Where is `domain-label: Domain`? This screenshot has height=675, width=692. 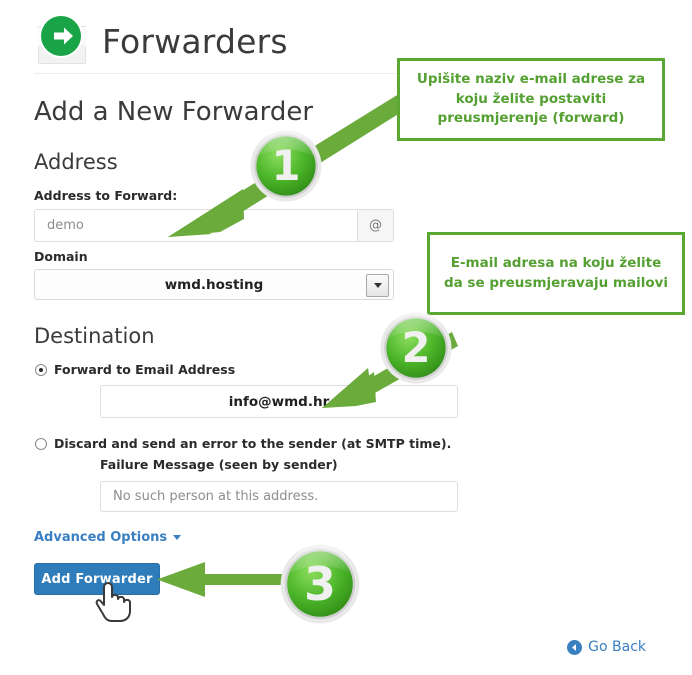 domain-label: Domain is located at coordinates (61, 256).